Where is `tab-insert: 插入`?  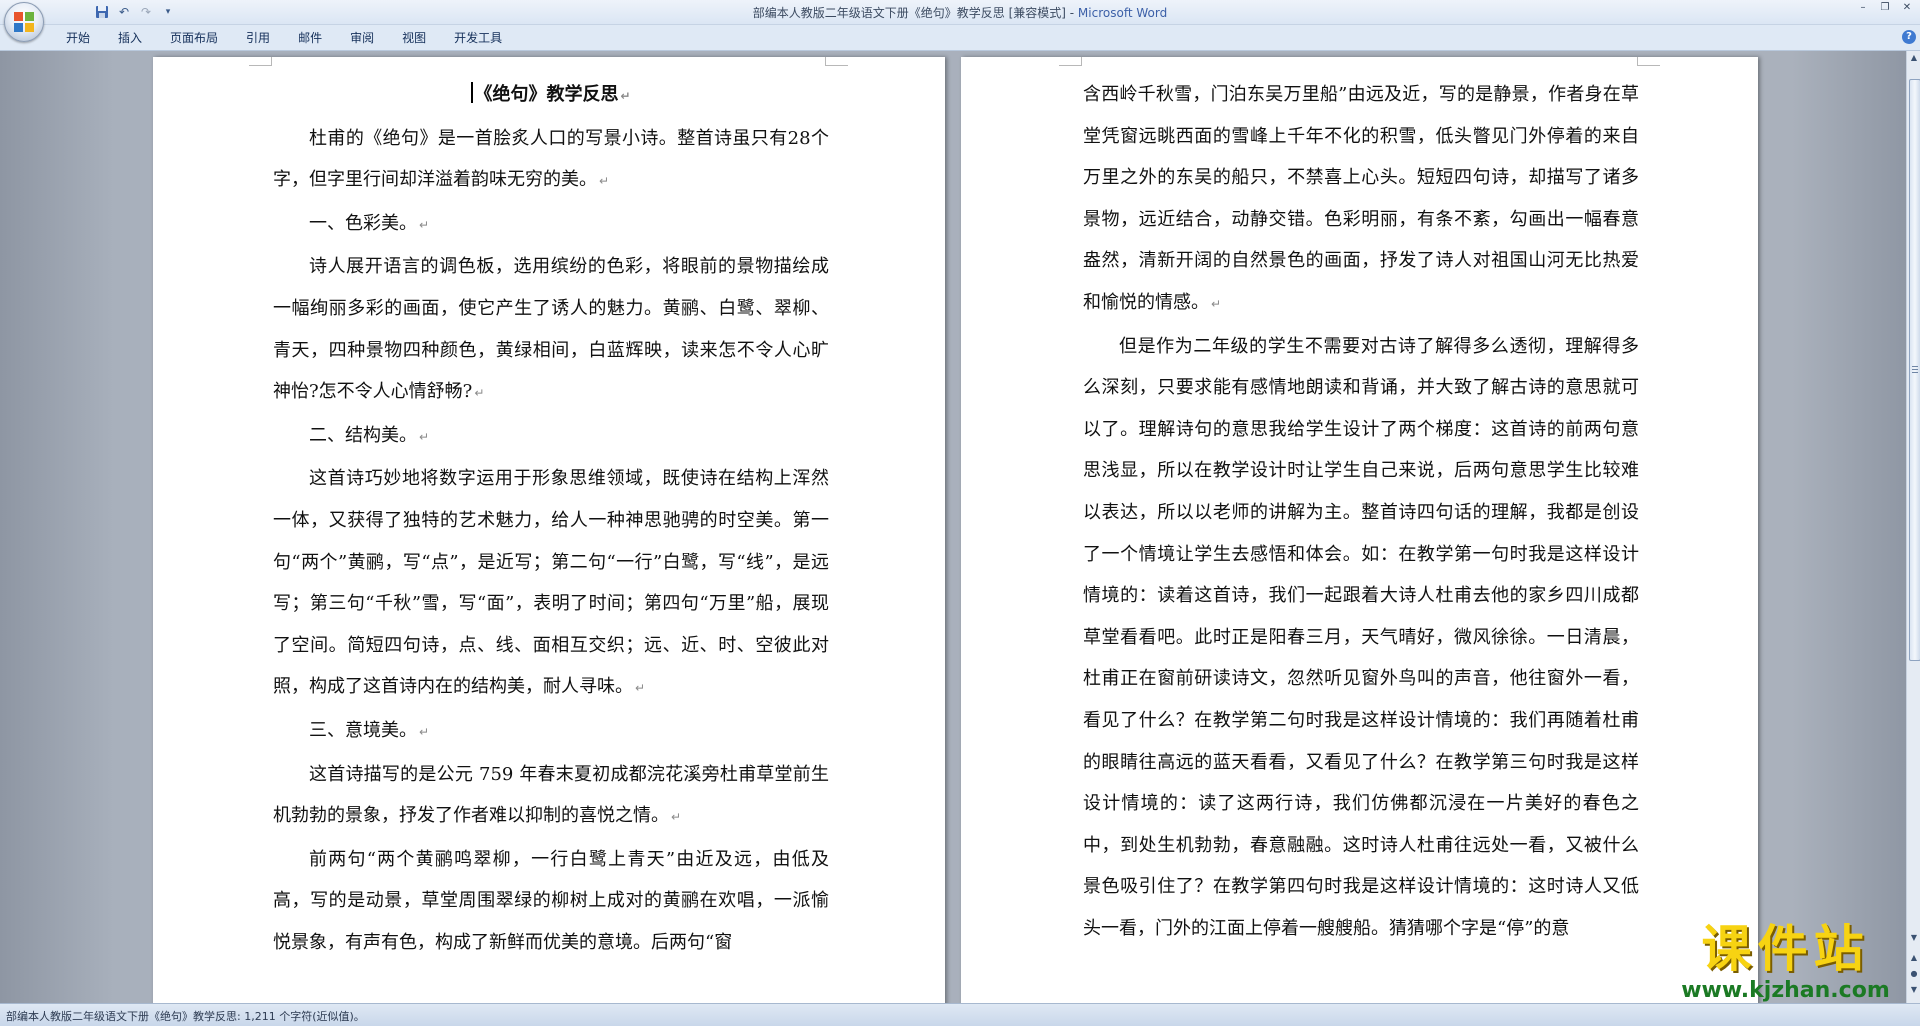 tab-insert: 插入 is located at coordinates (130, 38).